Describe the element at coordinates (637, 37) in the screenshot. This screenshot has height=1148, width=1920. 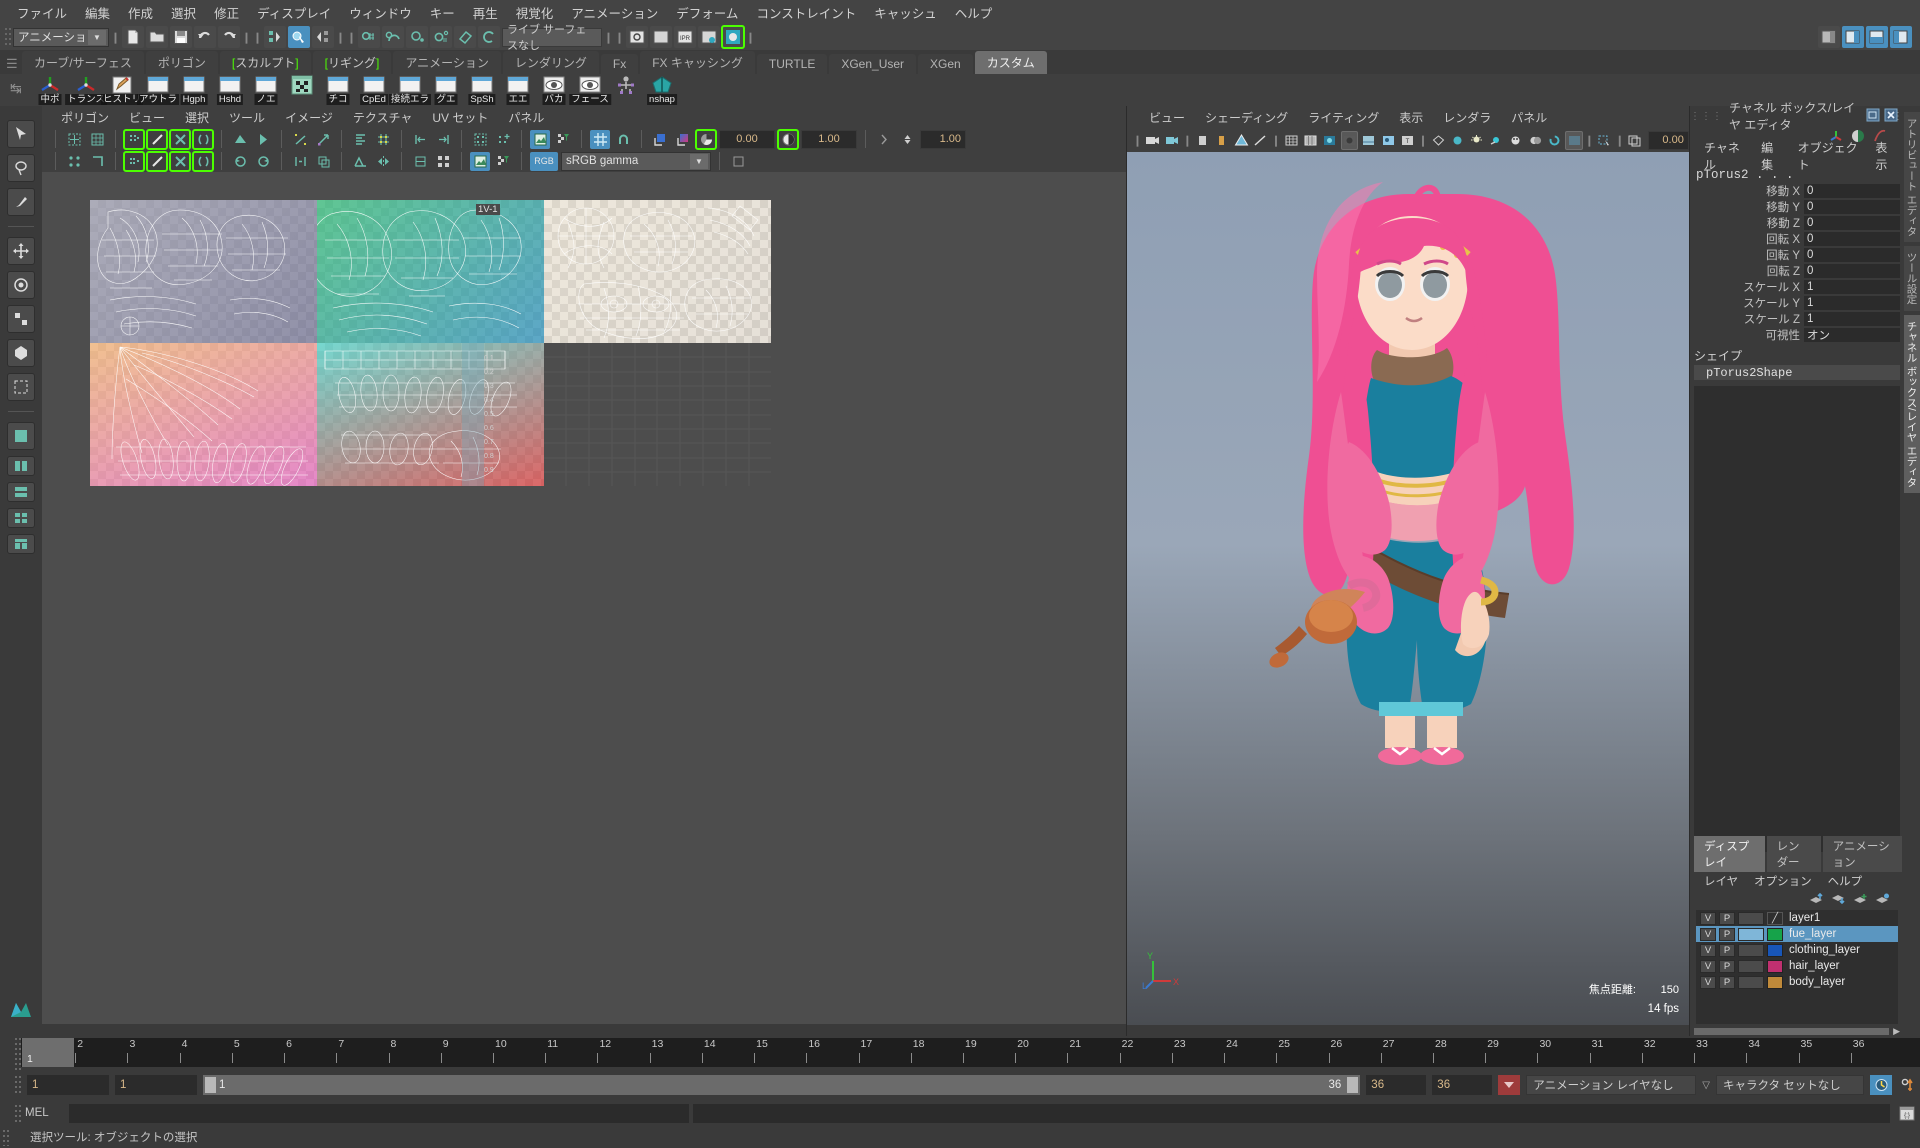
I see `render-current-frame-icon` at that location.